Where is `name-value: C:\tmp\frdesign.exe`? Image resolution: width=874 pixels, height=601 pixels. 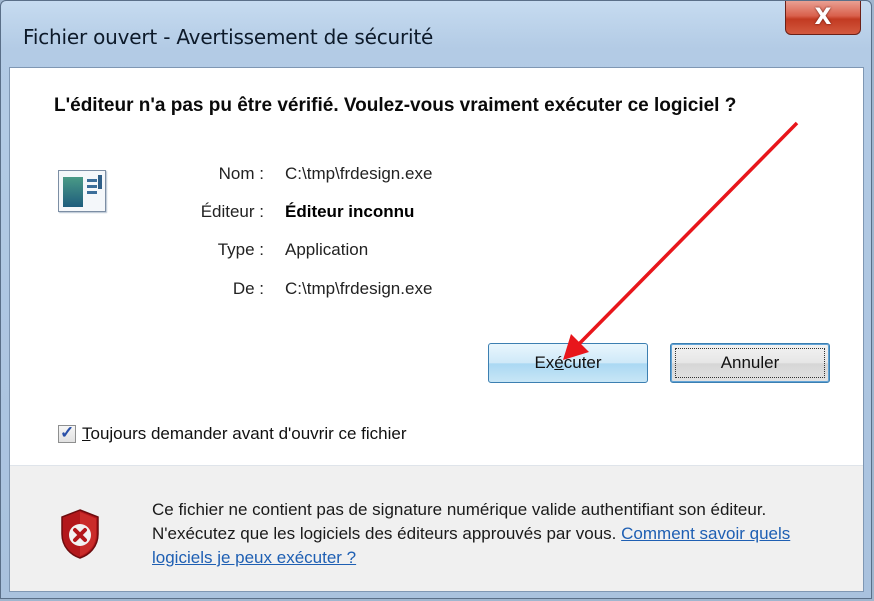
name-value: C:\tmp\frdesign.exe is located at coordinates (359, 173).